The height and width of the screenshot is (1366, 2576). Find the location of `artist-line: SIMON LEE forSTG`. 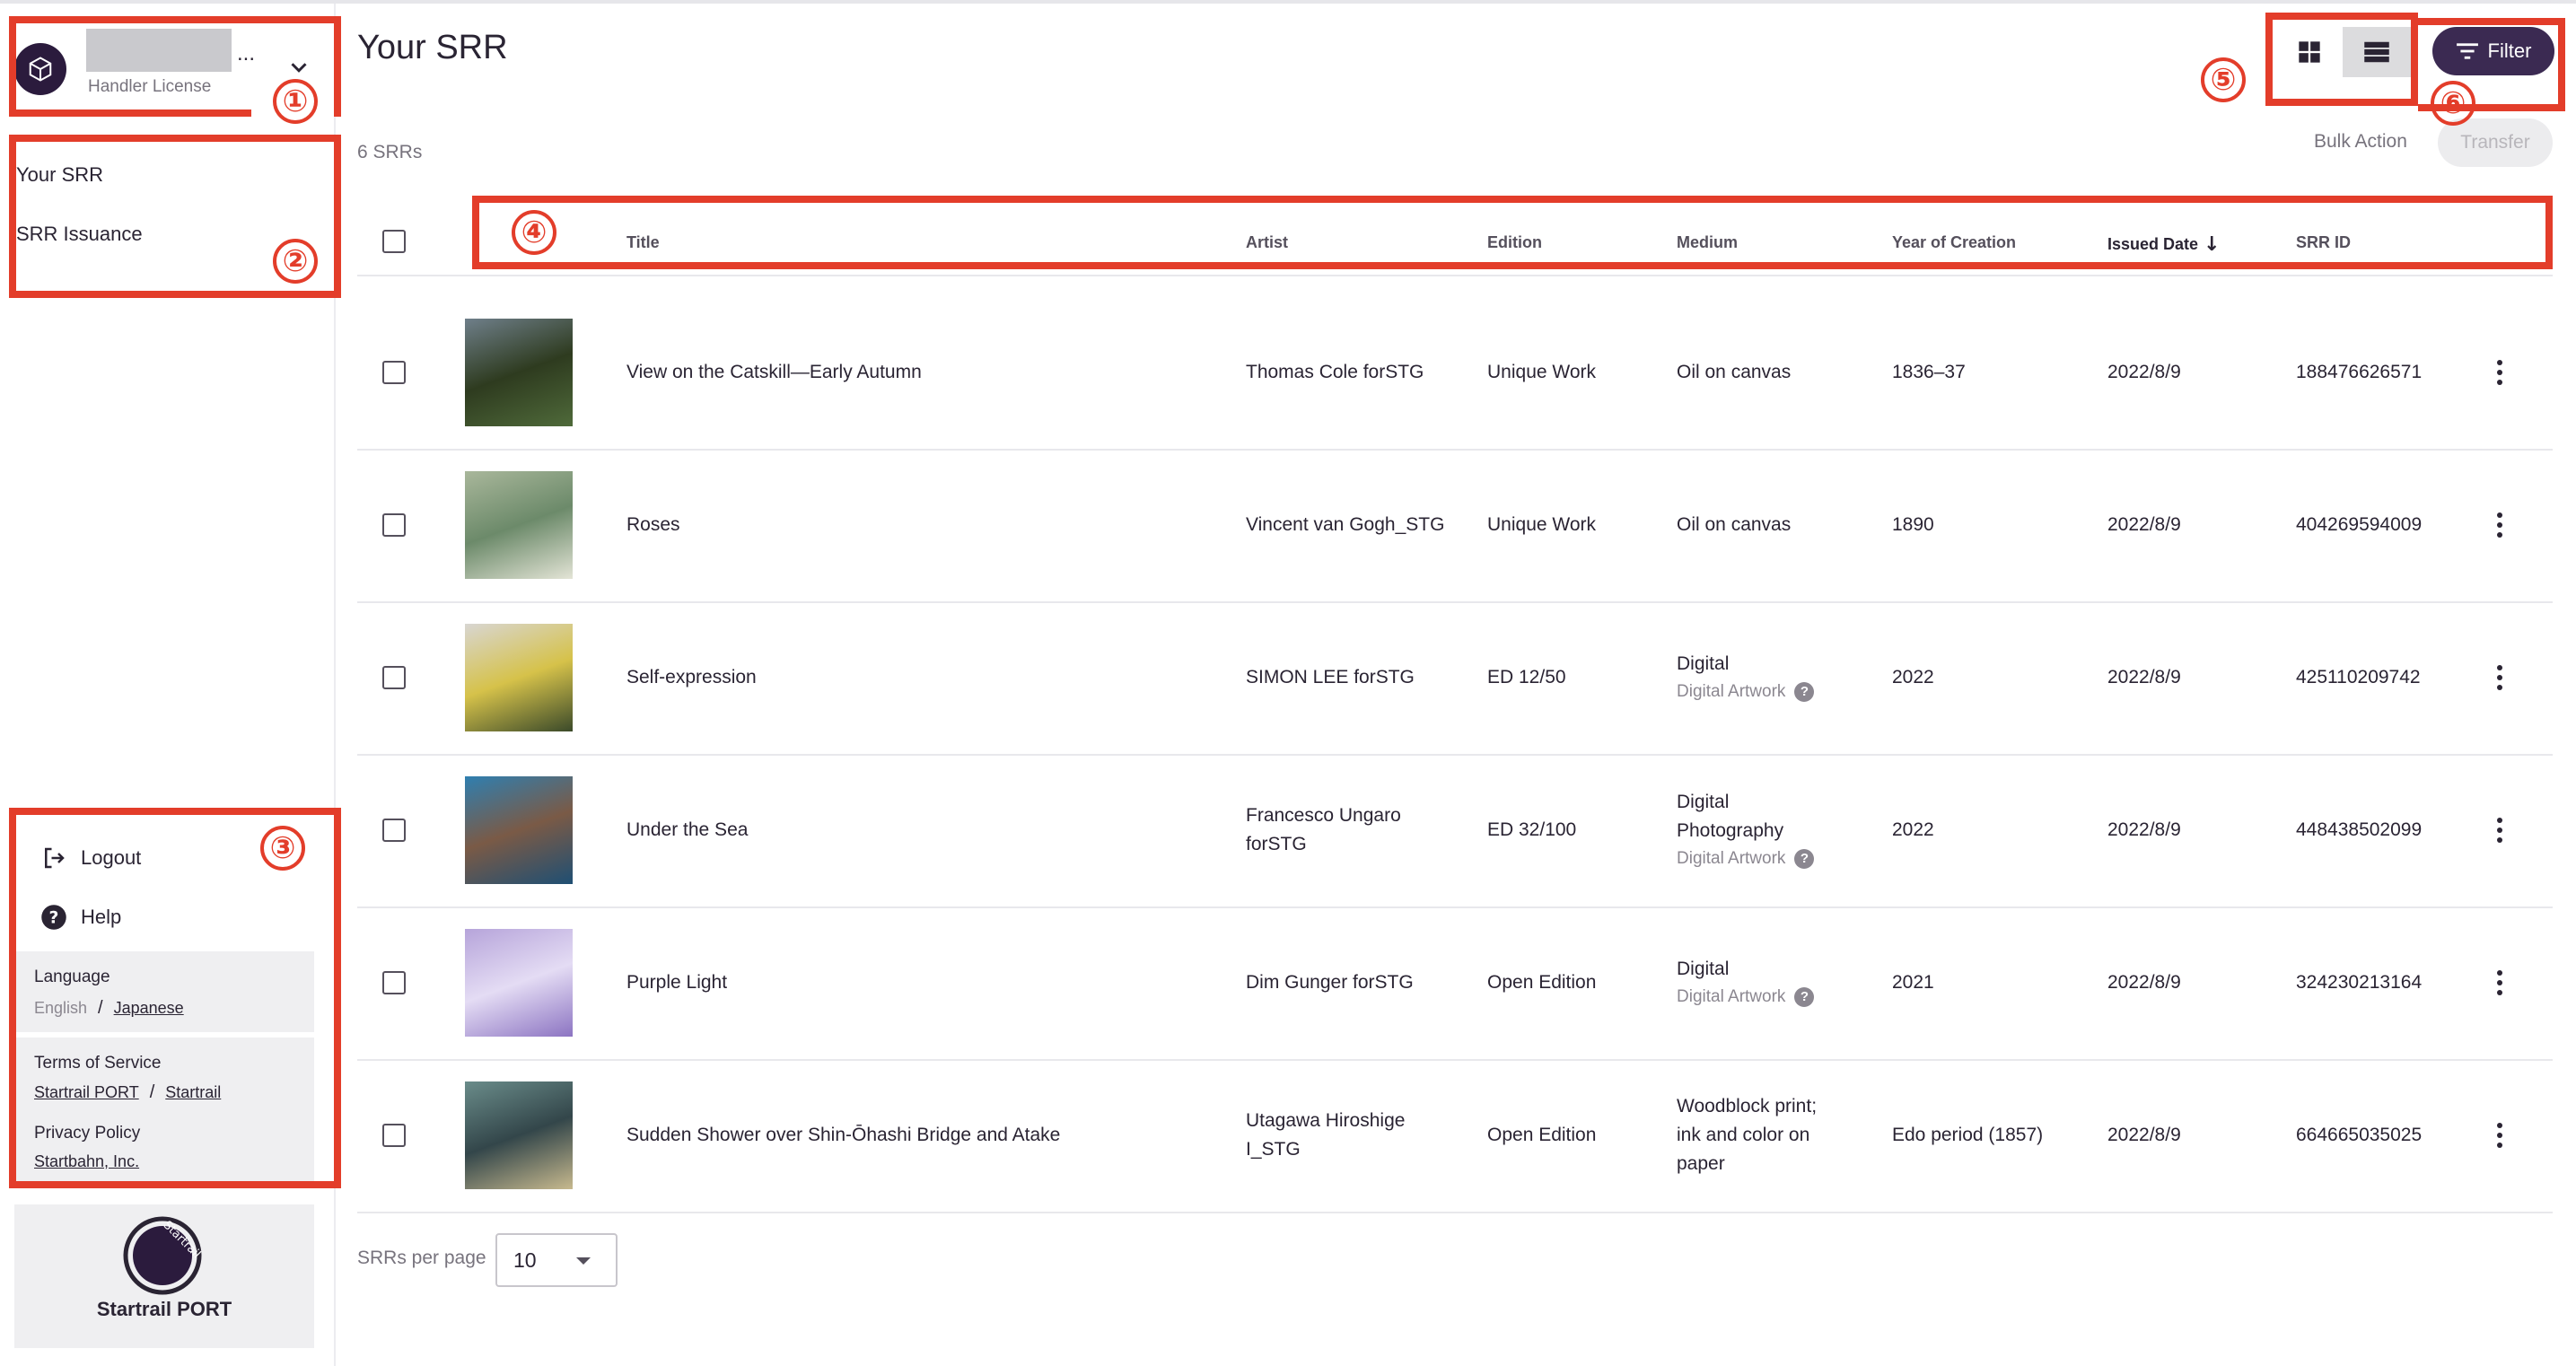

artist-line: SIMON LEE forSTG is located at coordinates (1330, 677).